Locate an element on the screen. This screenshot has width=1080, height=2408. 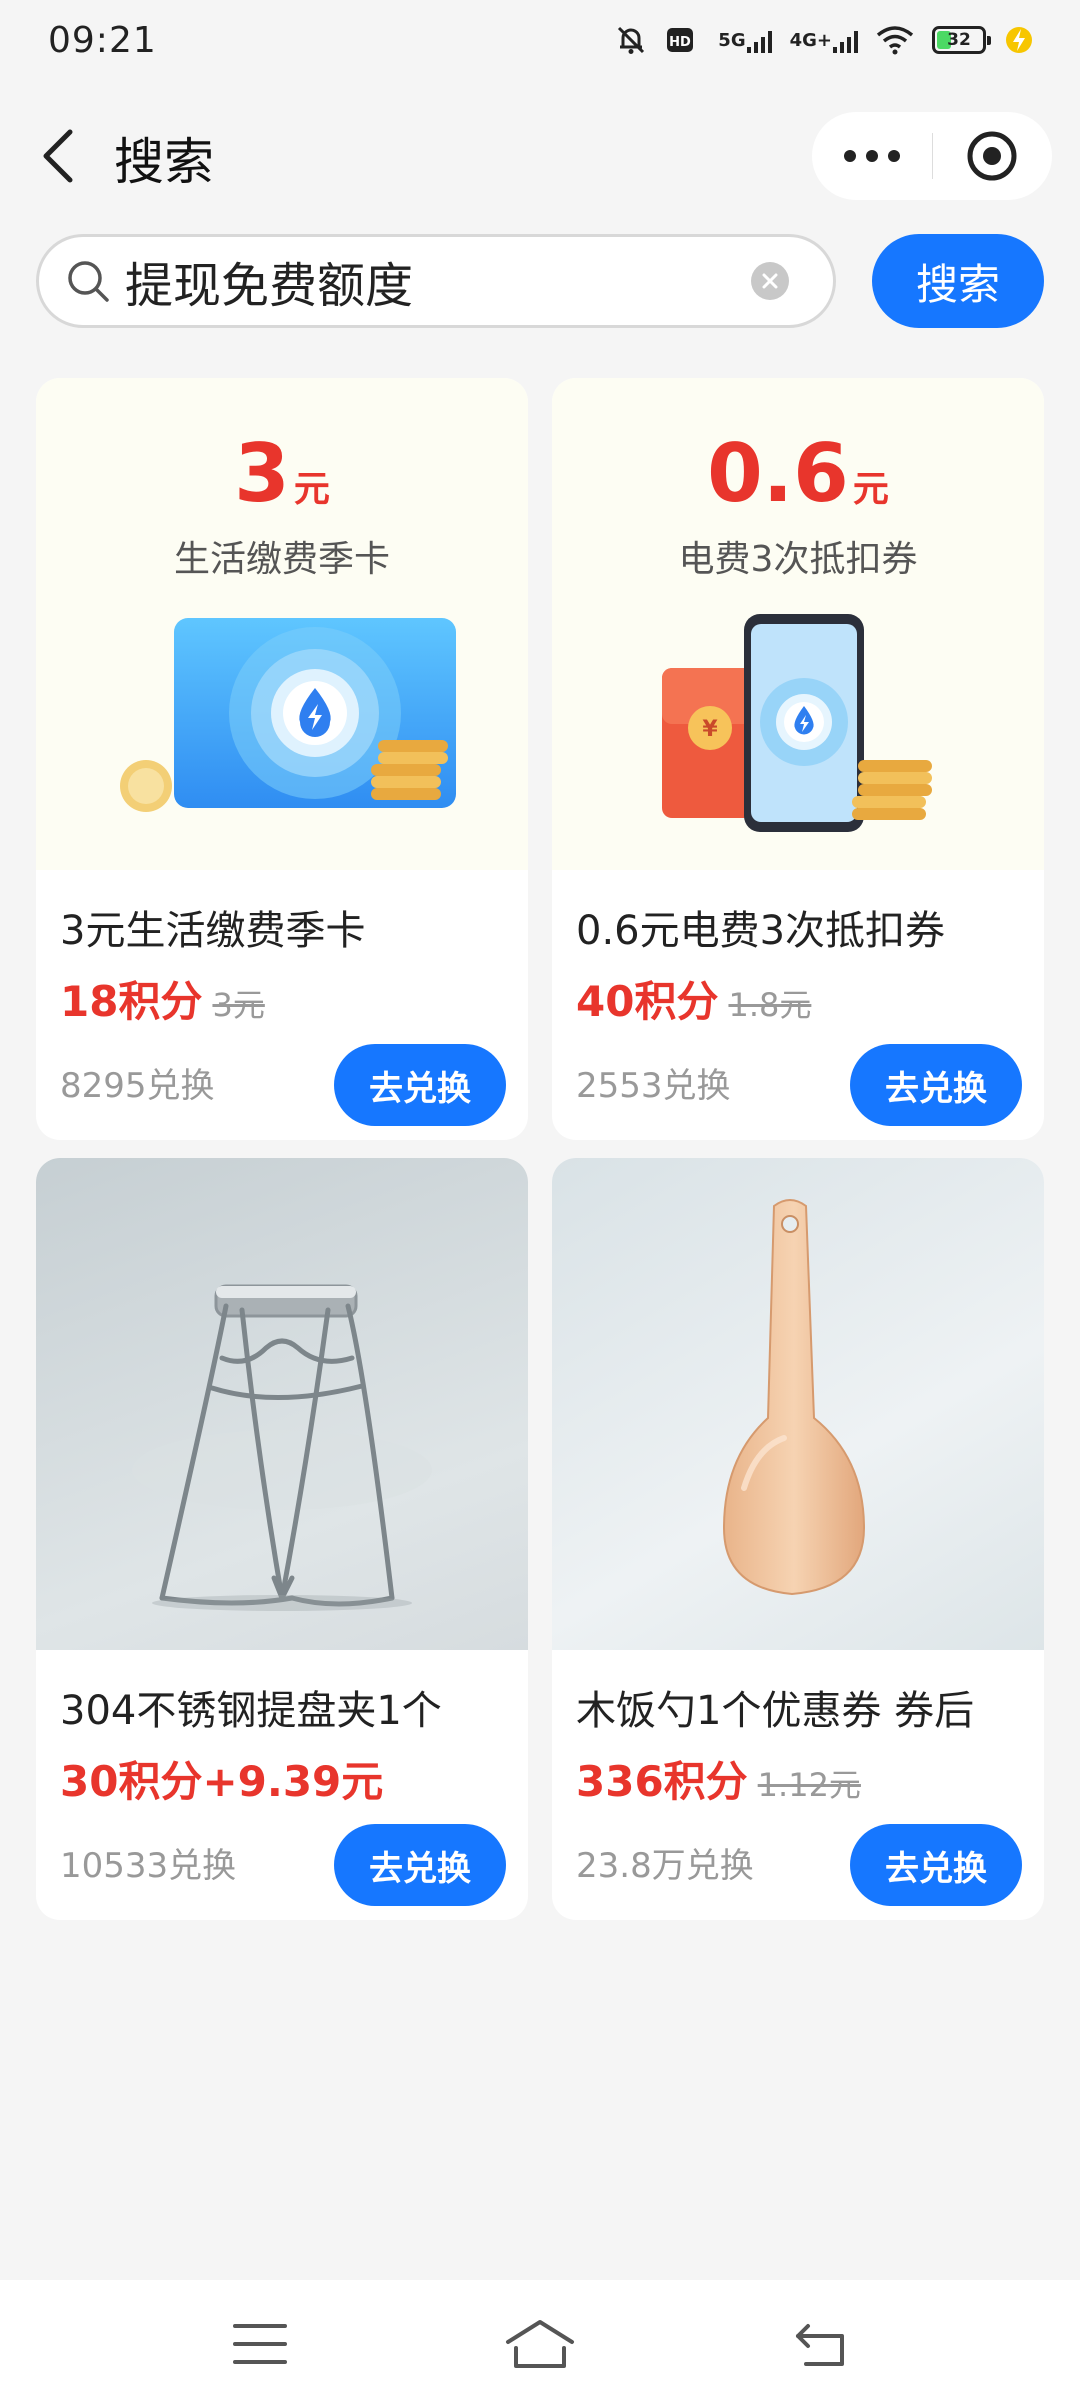
price: 18积分 is located at coordinates (131, 1001).